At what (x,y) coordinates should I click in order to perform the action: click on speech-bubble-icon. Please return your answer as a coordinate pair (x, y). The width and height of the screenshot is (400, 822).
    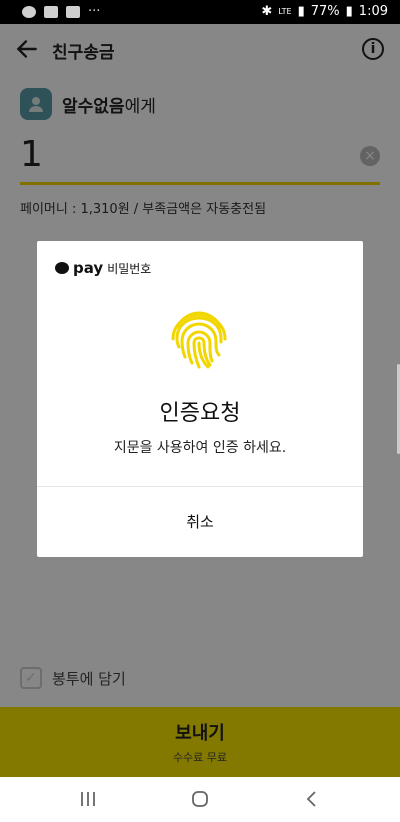
    Looking at the image, I should click on (62, 268).